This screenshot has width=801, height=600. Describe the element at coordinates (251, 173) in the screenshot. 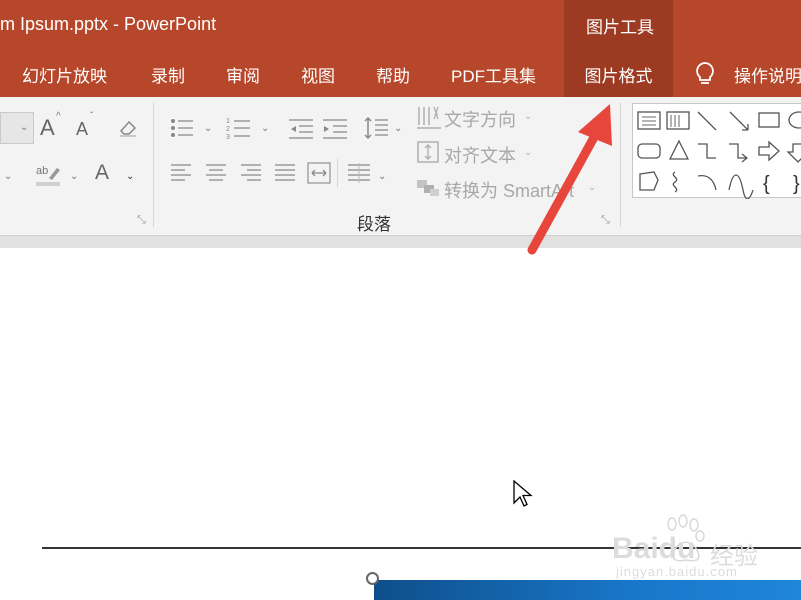

I see `align-right-icon` at that location.